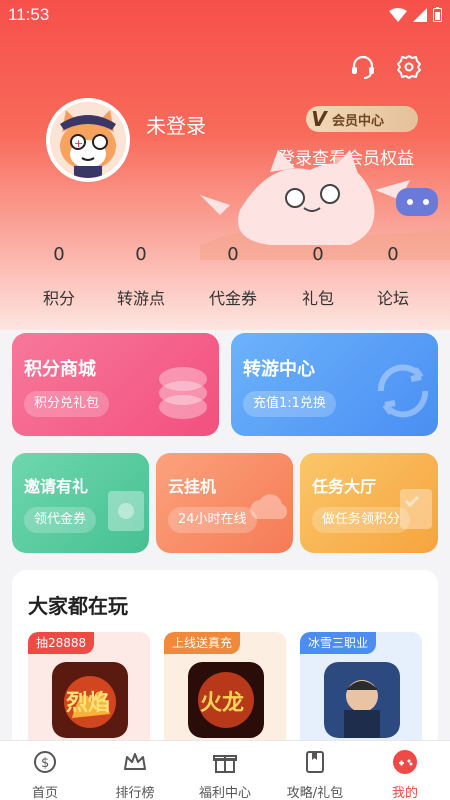 This screenshot has height=800, width=450. I want to click on tab-mine: 我的, so click(405, 770).